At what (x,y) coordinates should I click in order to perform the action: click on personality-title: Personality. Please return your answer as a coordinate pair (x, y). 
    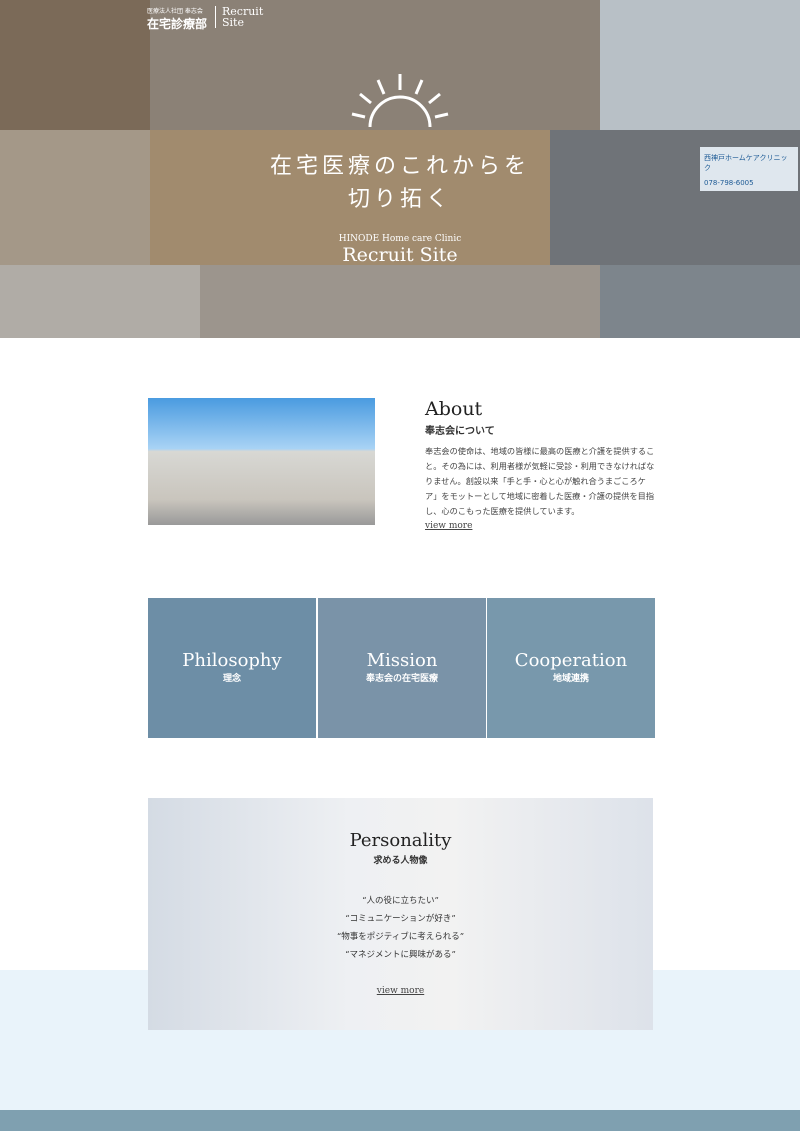
    Looking at the image, I should click on (400, 840).